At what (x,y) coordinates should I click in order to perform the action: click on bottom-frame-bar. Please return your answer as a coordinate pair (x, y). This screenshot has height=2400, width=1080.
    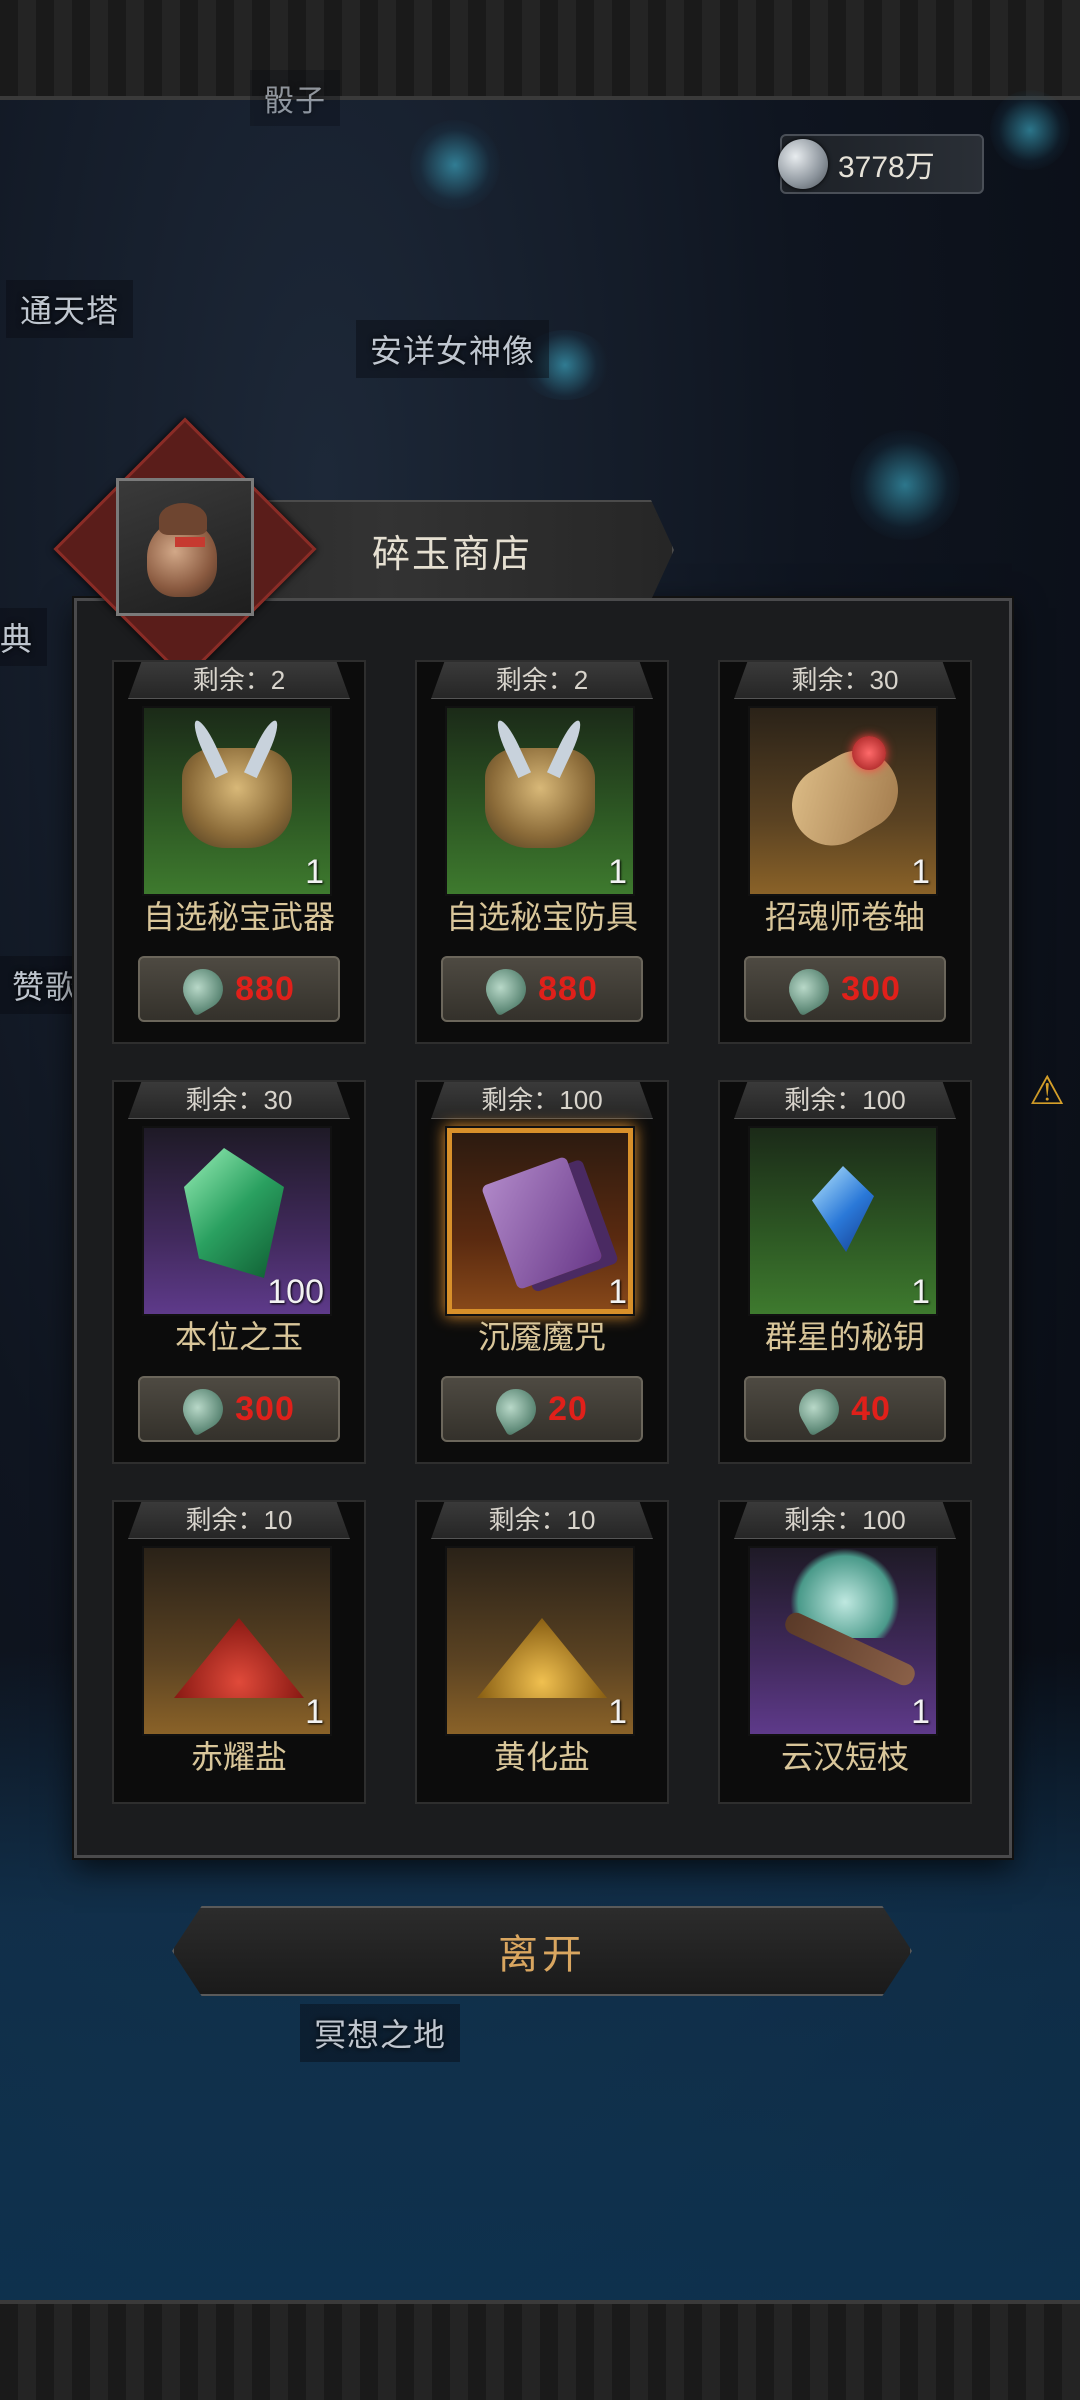
    Looking at the image, I should click on (540, 2350).